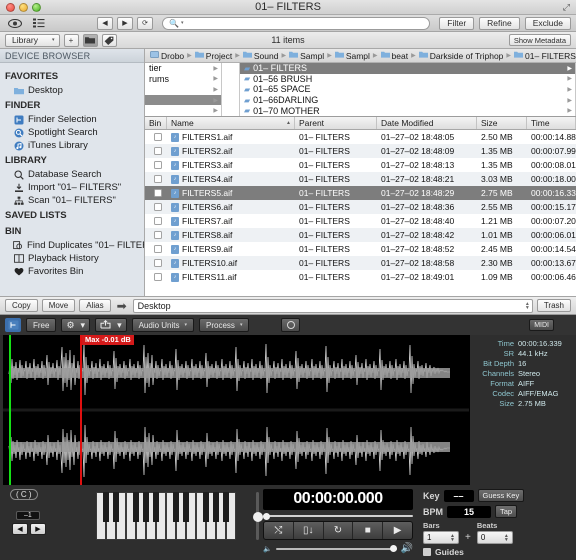  I want to click on add-button: +, so click(71, 40).